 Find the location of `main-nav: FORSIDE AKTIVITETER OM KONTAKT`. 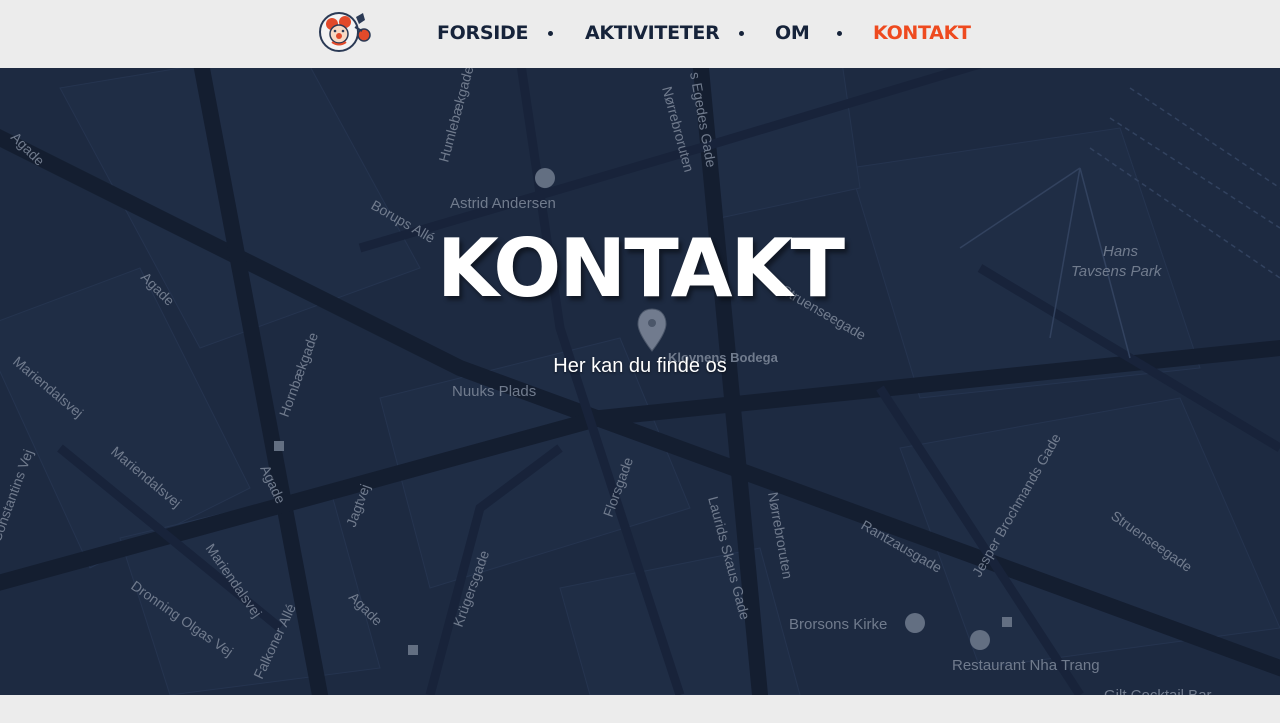

main-nav: FORSIDE AKTIVITETER OM KONTAKT is located at coordinates (640, 34).